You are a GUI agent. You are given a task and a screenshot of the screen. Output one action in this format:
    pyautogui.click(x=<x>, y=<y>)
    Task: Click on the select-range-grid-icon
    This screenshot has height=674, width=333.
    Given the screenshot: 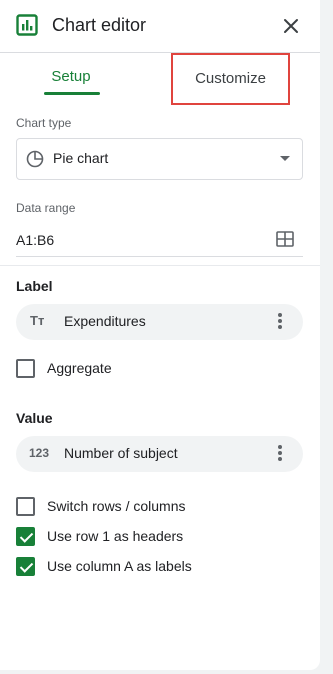 What is the action you would take?
    pyautogui.click(x=285, y=239)
    